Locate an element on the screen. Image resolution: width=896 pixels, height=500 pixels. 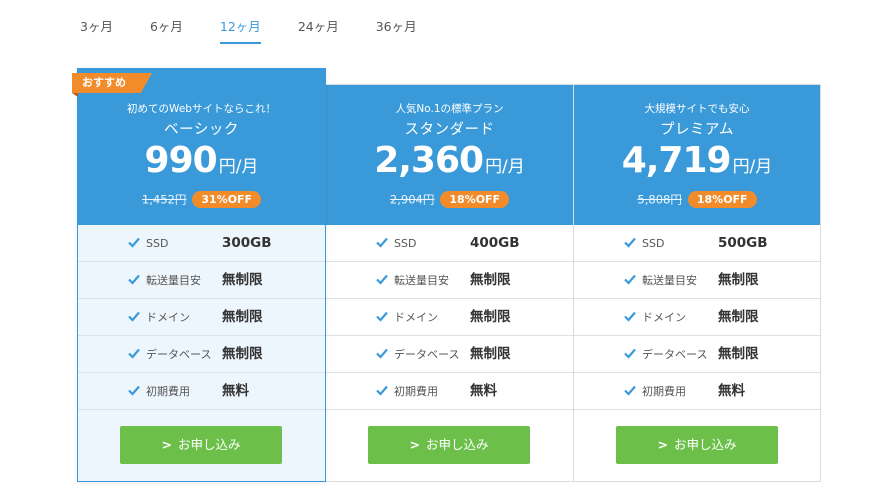
plan-price: 4,719 円/月 is located at coordinates (697, 160).